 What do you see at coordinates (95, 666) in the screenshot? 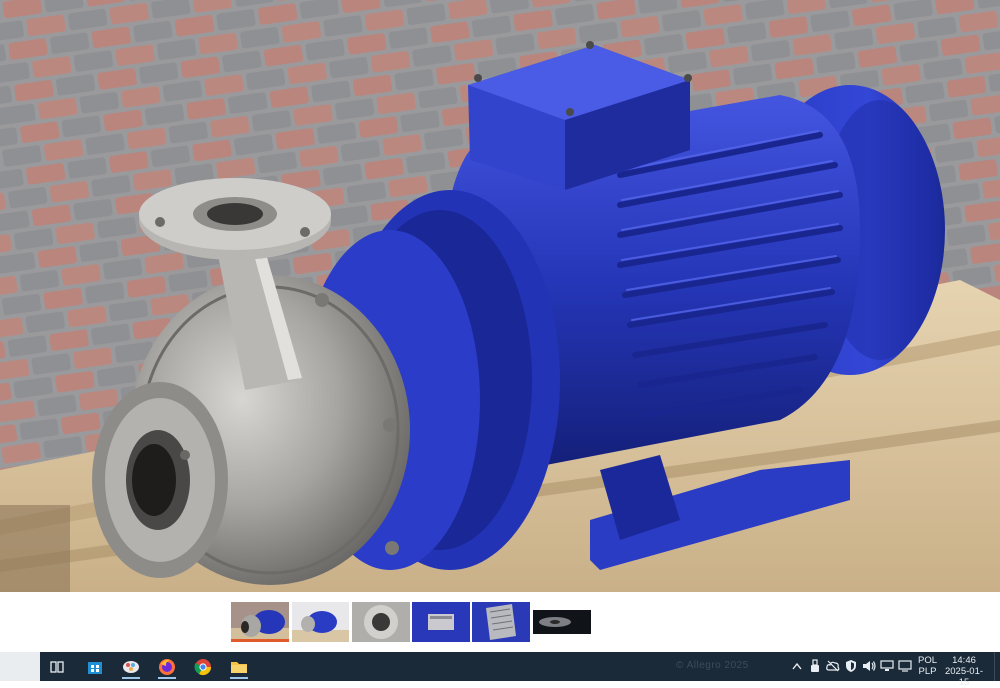
I see `store-icon` at bounding box center [95, 666].